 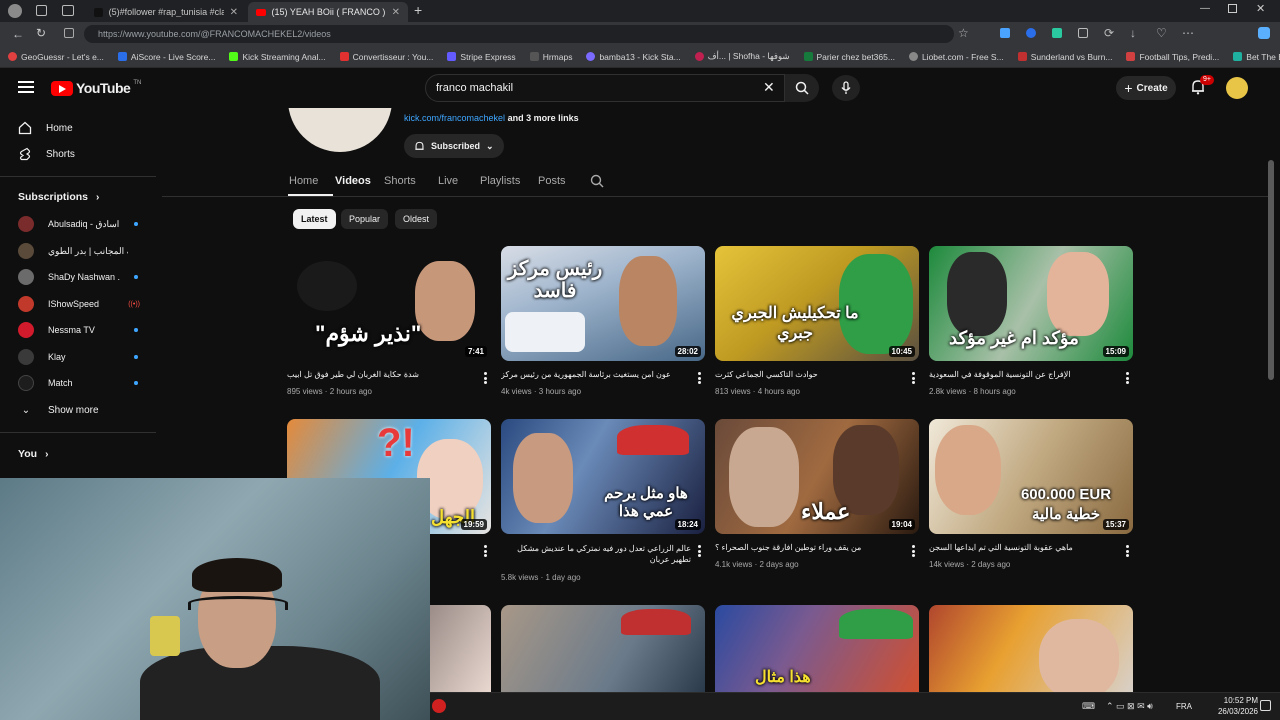 What do you see at coordinates (78, 454) in the screenshot?
I see `you-heading: You ›` at bounding box center [78, 454].